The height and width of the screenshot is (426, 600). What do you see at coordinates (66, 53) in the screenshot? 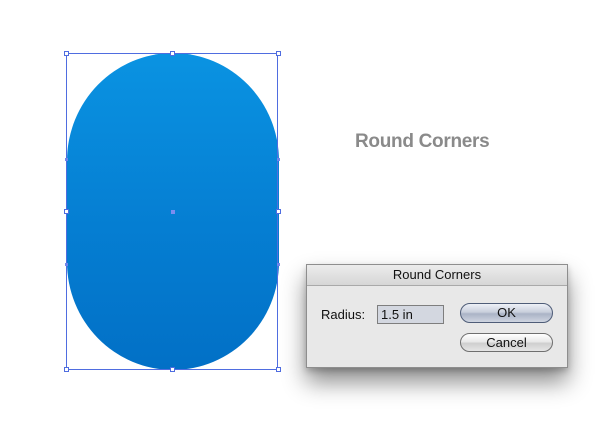
I see `handle-top-left` at bounding box center [66, 53].